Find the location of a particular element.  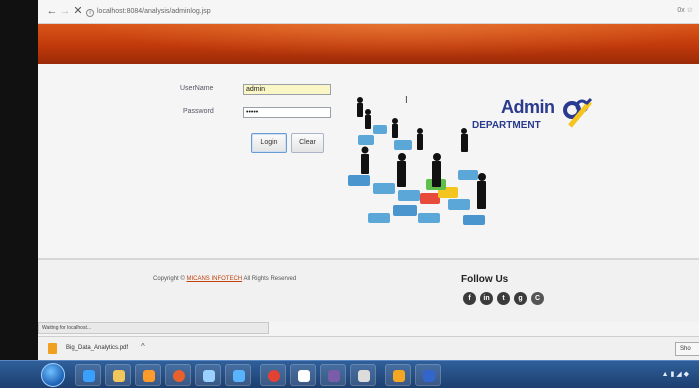

login-button: Login is located at coordinates (269, 143).